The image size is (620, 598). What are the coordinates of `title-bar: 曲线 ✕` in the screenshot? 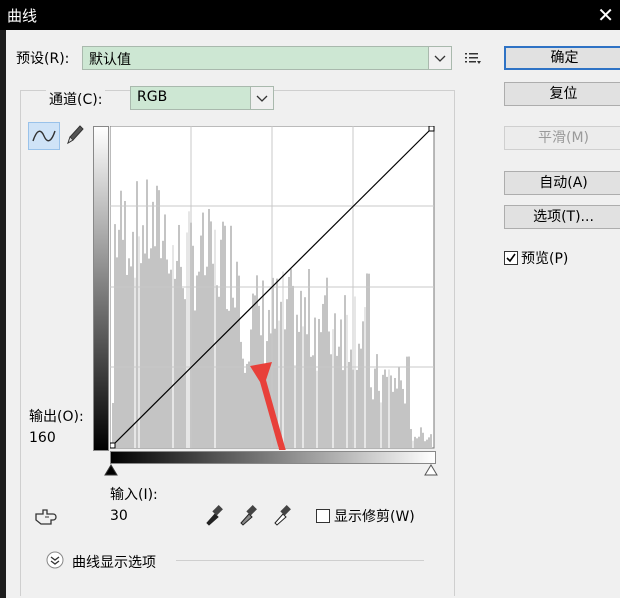 It's located at (310, 15).